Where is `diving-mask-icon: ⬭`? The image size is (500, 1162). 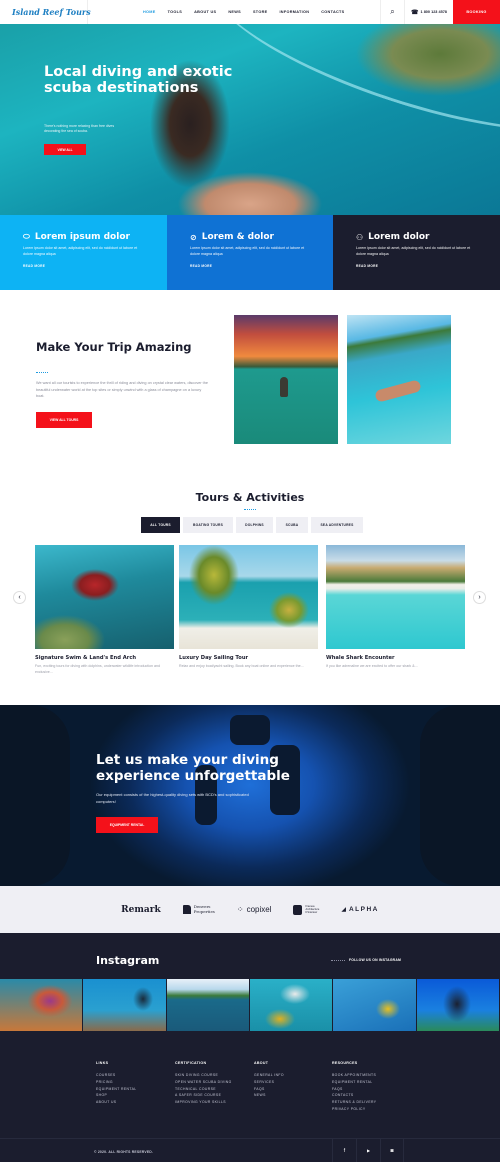 diving-mask-icon: ⬭ is located at coordinates (26, 236).